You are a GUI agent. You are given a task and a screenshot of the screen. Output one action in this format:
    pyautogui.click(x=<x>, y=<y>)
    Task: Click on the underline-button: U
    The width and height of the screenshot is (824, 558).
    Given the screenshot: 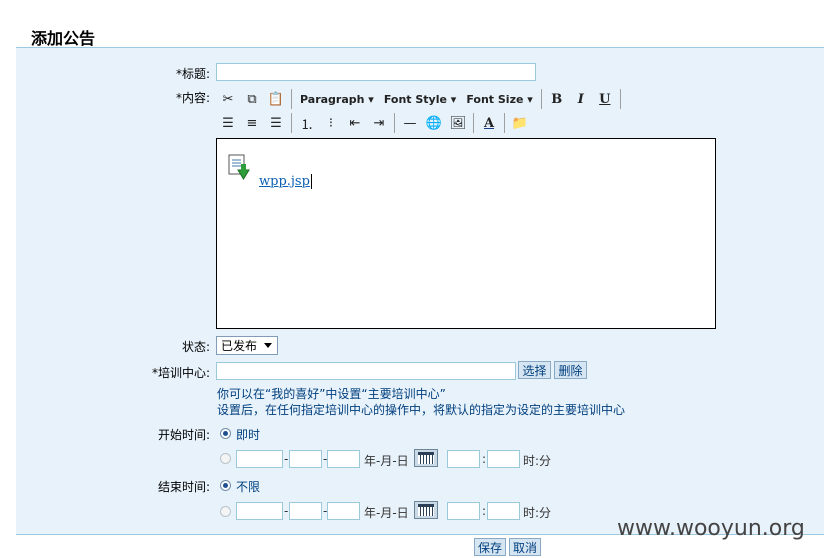 What is the action you would take?
    pyautogui.click(x=605, y=99)
    